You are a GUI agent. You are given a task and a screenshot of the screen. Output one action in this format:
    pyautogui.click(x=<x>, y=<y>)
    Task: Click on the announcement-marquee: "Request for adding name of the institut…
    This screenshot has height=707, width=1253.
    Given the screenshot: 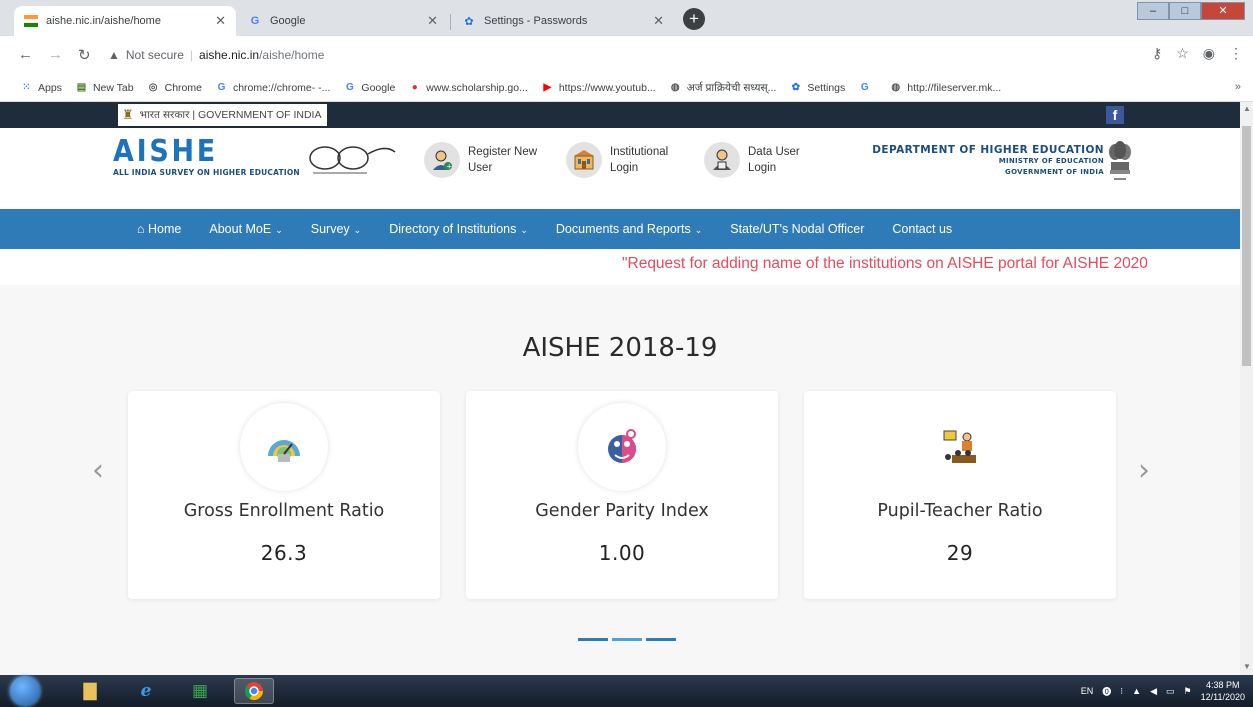 What is the action you would take?
    pyautogui.click(x=885, y=264)
    